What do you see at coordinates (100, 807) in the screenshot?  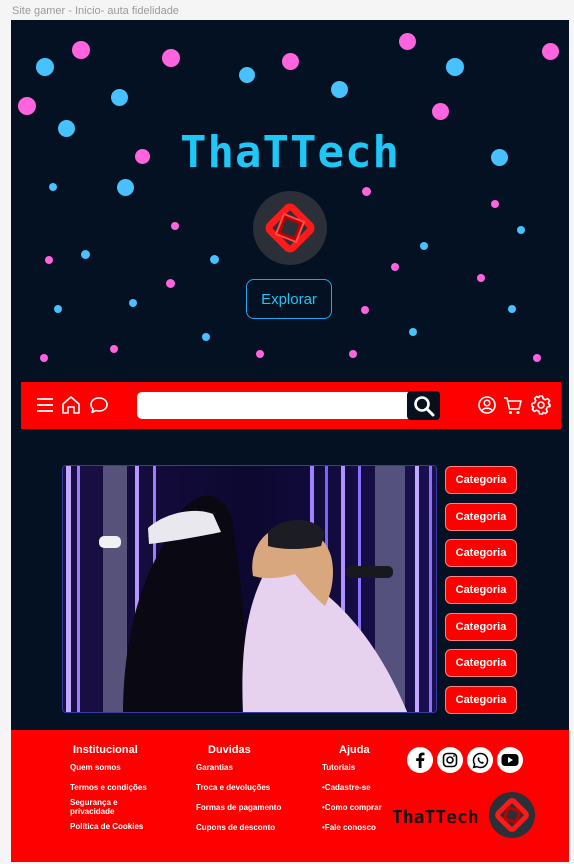 I see `footer-link: Segurança e privacidade` at bounding box center [100, 807].